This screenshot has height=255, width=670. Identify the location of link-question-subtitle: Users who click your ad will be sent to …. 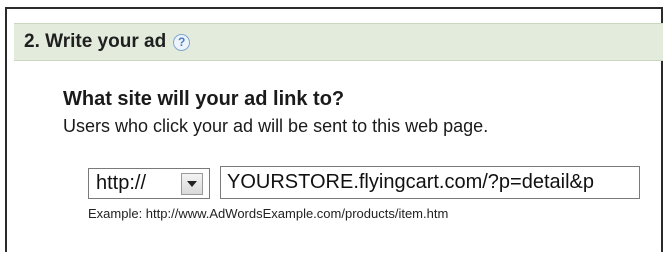
(276, 126).